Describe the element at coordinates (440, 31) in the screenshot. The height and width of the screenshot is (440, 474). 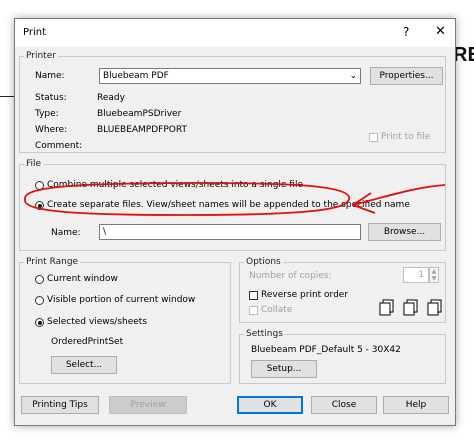
I see `close-icon: ✕` at that location.